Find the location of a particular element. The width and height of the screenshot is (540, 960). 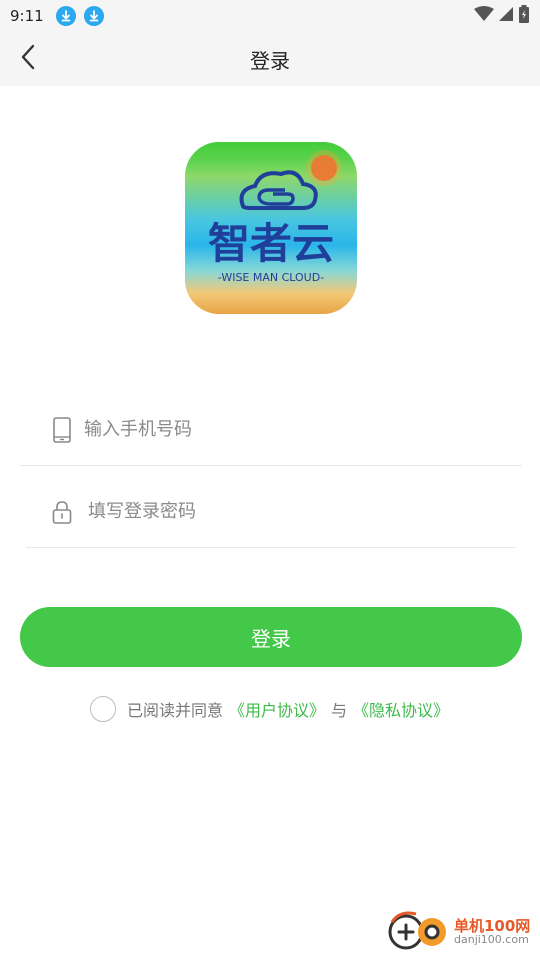

phone-field is located at coordinates (271, 430).